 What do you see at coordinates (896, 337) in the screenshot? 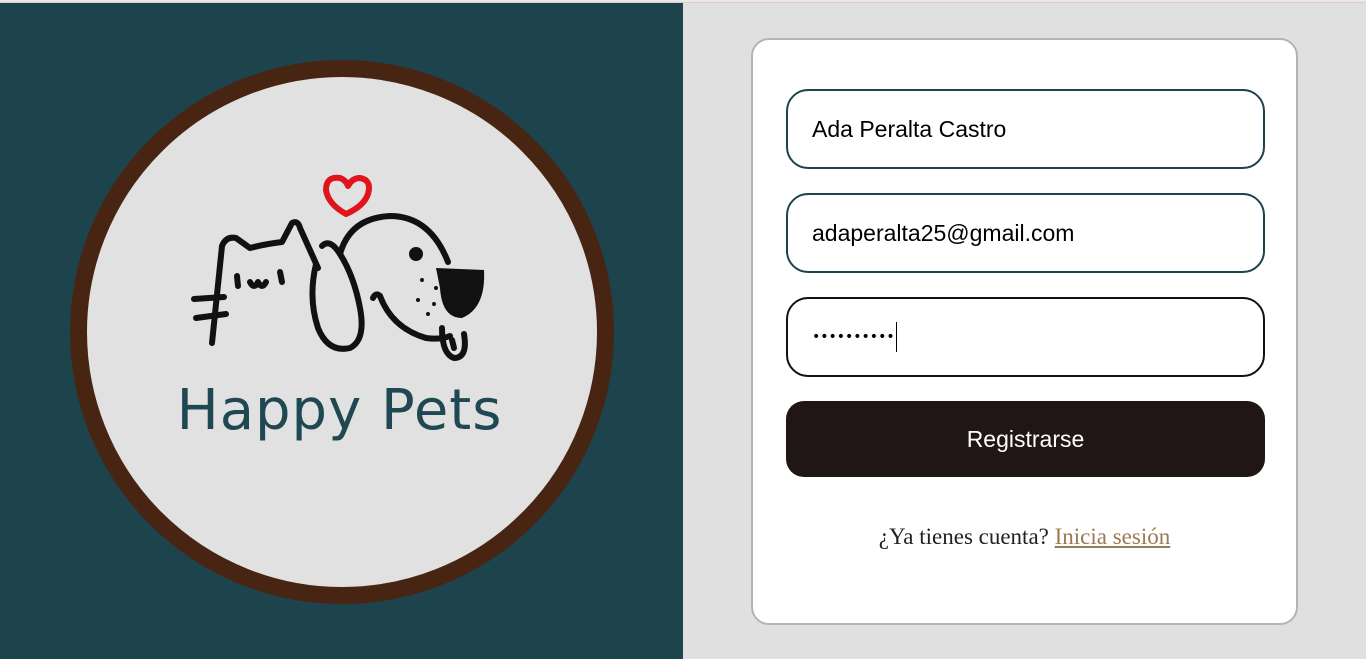
I see `text-caret` at bounding box center [896, 337].